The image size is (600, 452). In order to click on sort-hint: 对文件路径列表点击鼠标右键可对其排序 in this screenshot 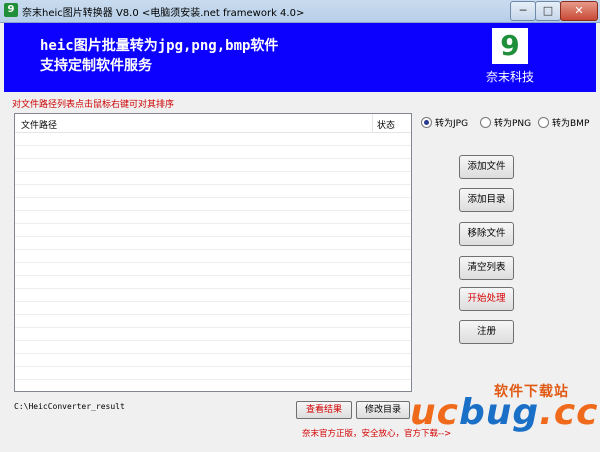, I will do `click(93, 105)`.